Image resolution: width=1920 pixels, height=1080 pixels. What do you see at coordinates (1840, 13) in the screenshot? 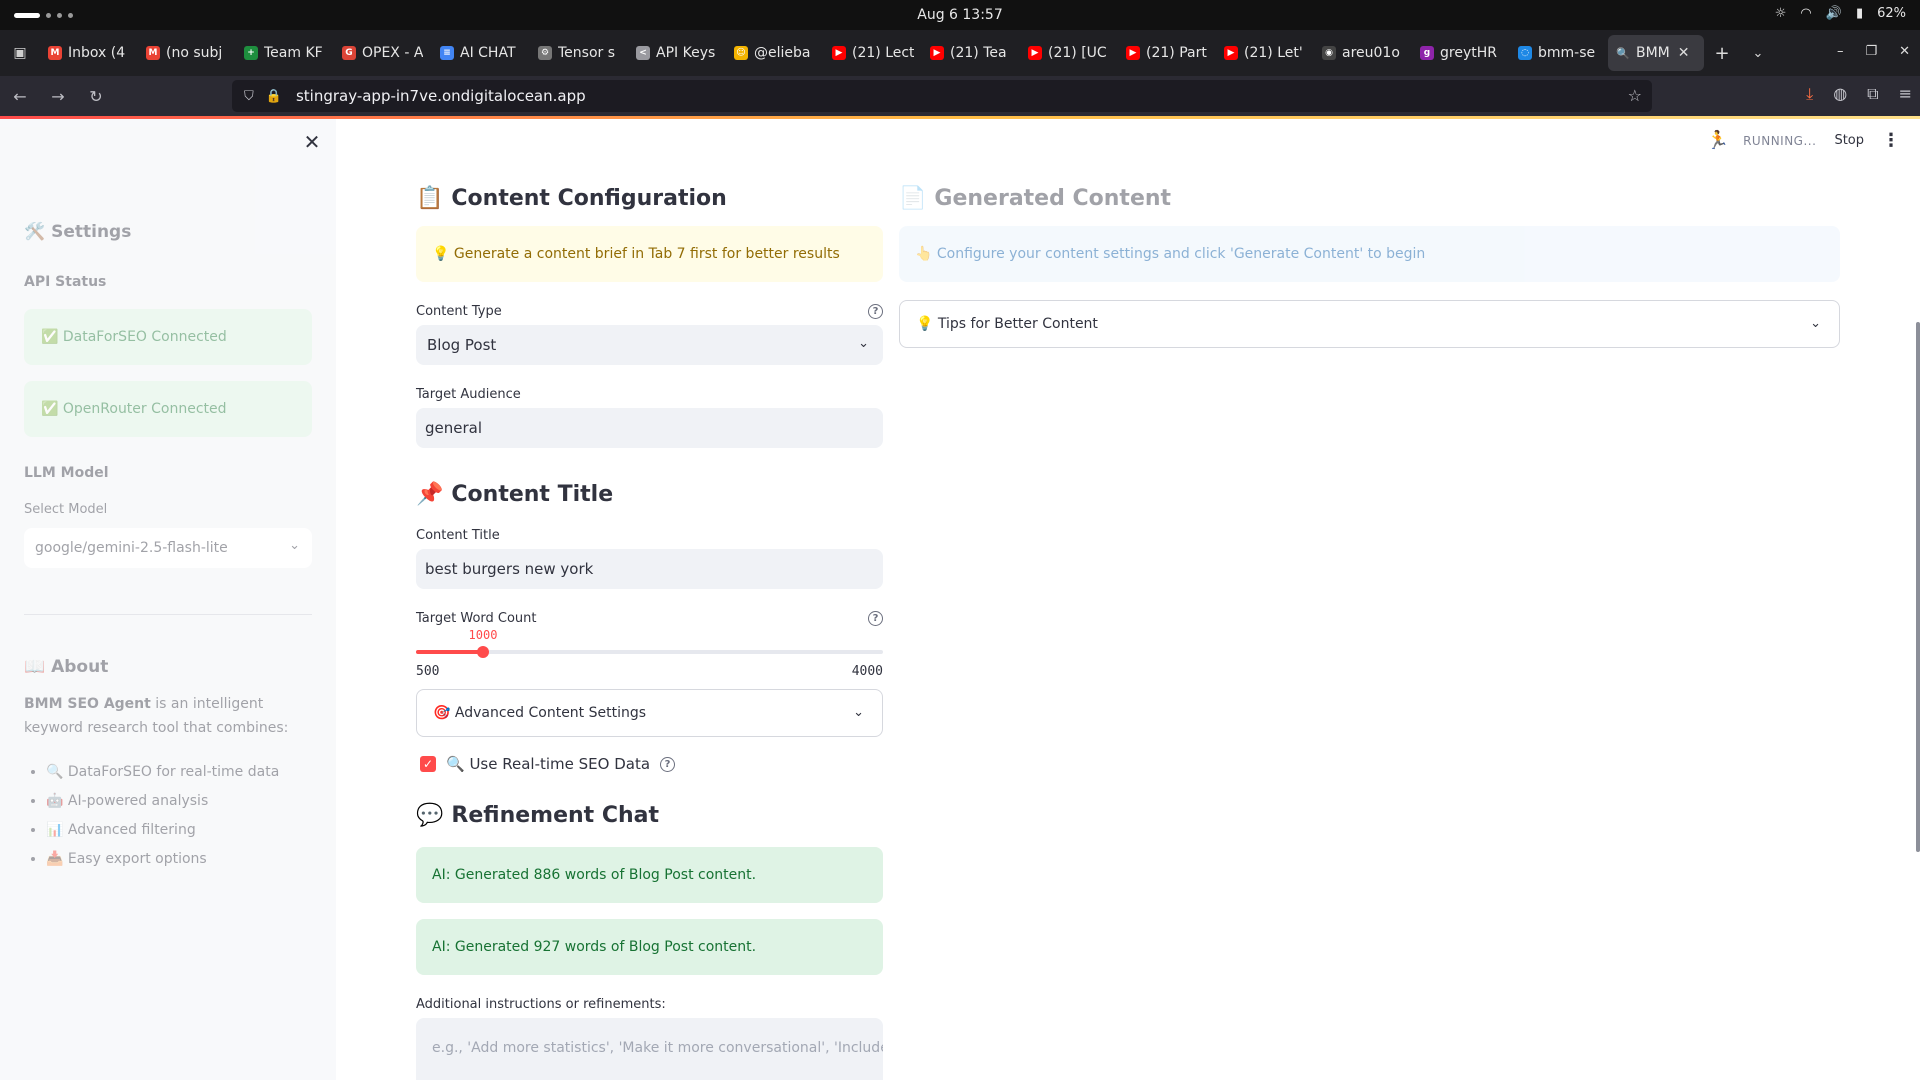
I see `os-status-area: ☼ ◠ 🔊 ▮ 62%` at bounding box center [1840, 13].